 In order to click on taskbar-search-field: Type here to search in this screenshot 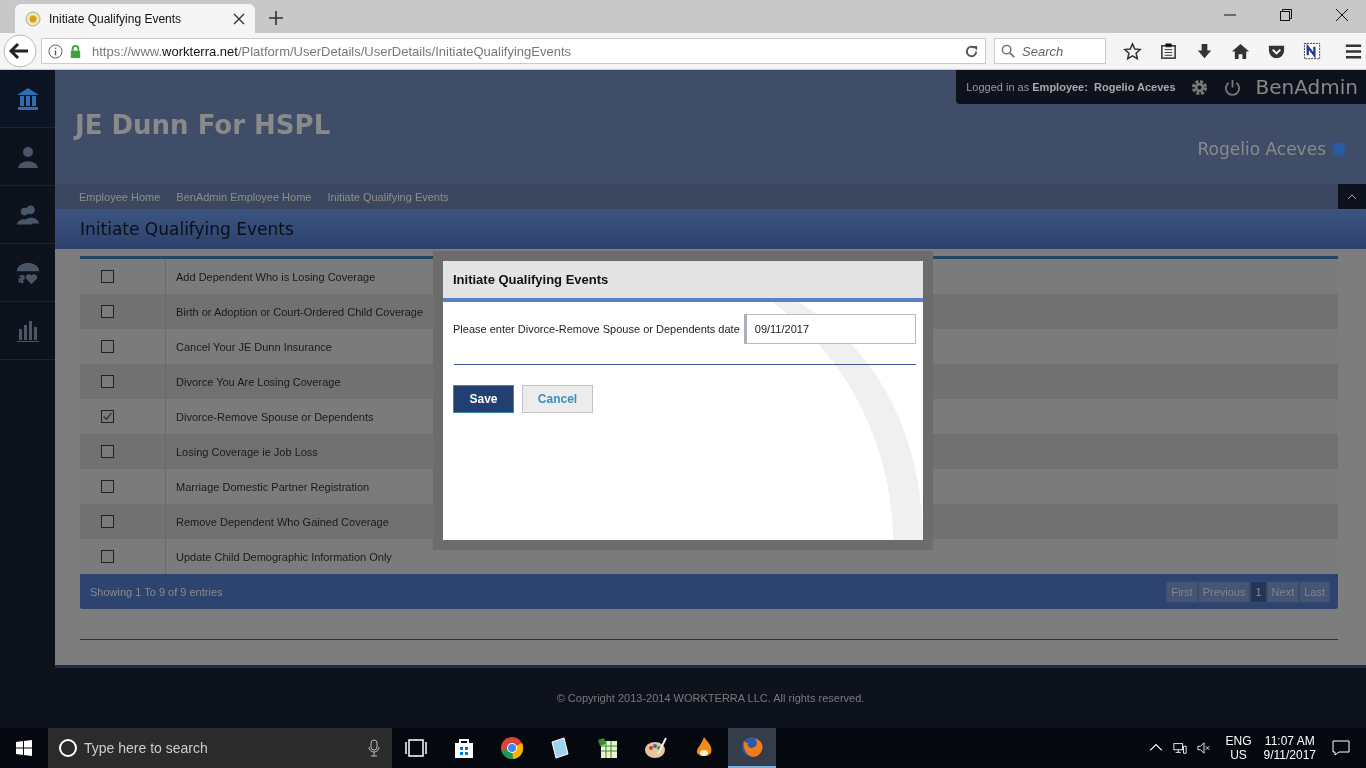, I will do `click(220, 748)`.